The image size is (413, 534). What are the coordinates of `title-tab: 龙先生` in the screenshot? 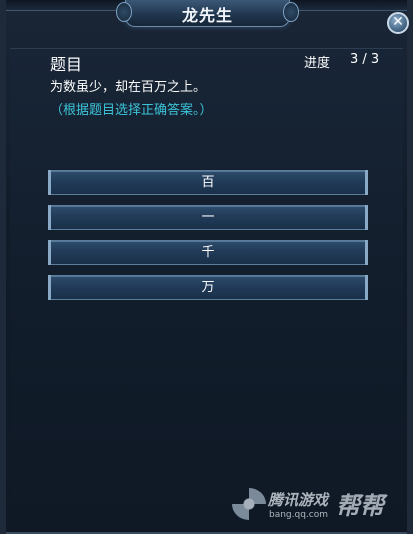 It's located at (207, 13).